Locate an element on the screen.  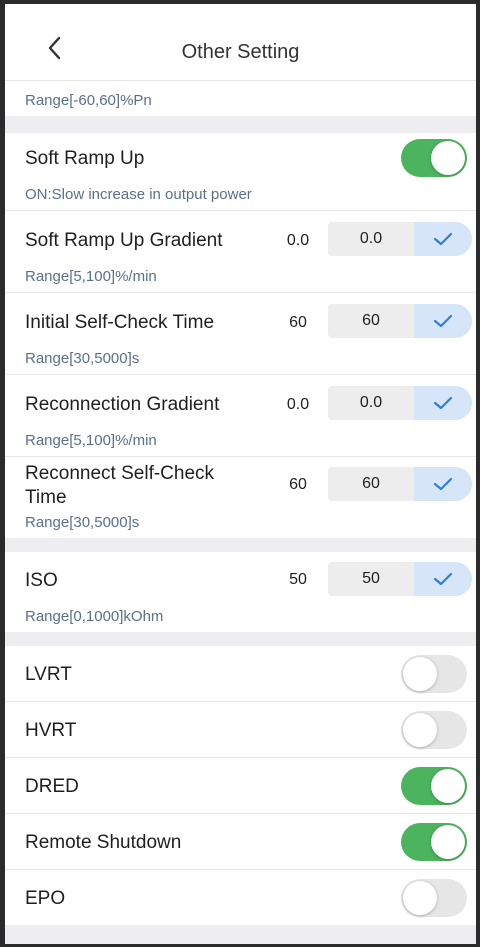
remote-shutdown-toggle is located at coordinates (434, 842).